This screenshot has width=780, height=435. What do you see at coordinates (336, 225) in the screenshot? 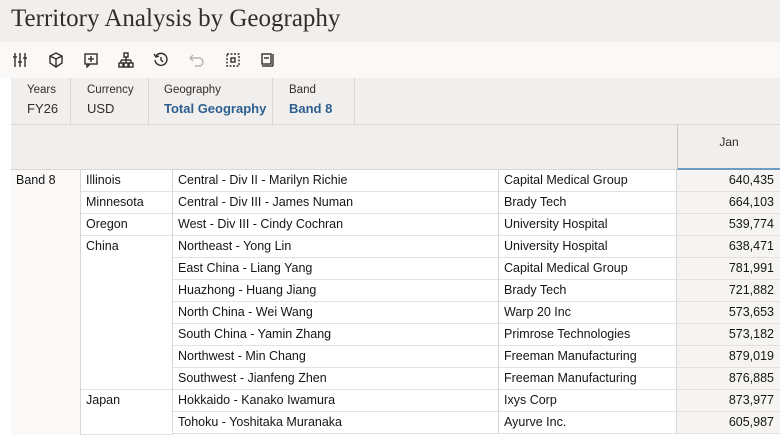
I see `territory-cell: West - Div III - Cindy Cochran` at bounding box center [336, 225].